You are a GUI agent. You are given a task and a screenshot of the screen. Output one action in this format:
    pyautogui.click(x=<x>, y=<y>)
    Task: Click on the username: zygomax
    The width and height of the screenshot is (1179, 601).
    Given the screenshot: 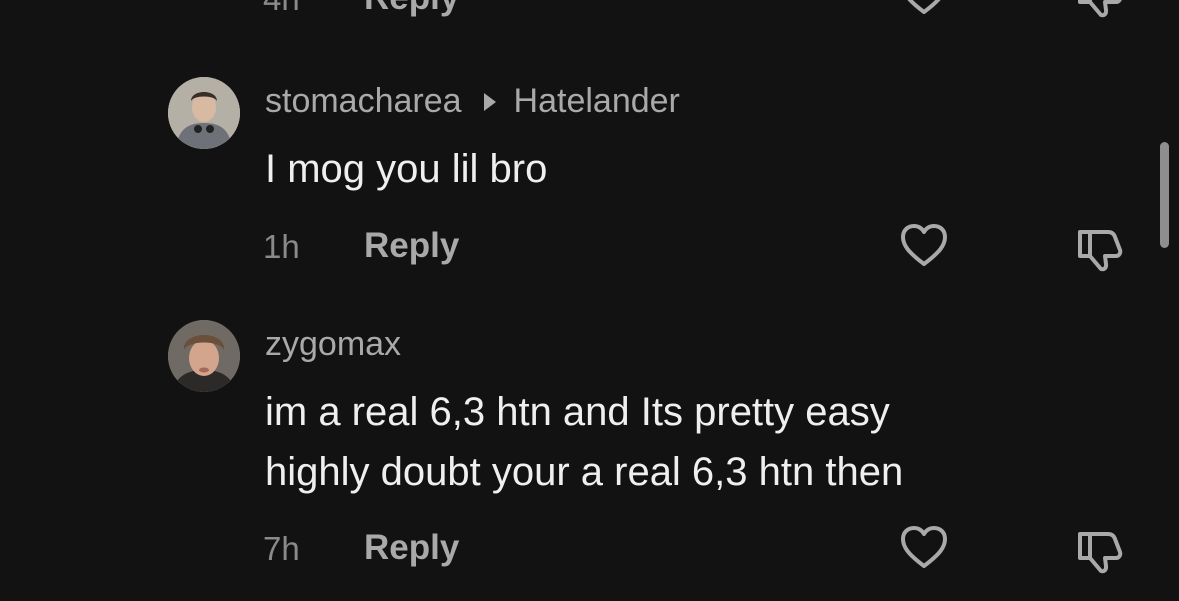 What is the action you would take?
    pyautogui.click(x=333, y=344)
    